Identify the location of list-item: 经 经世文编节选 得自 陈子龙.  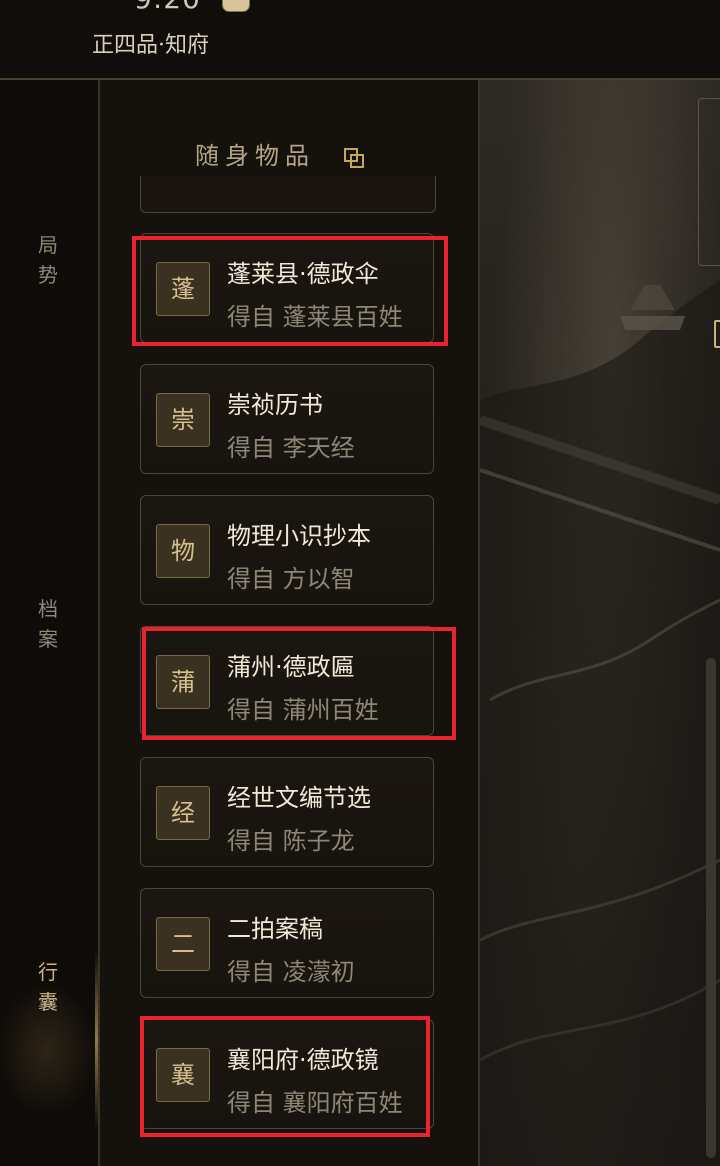
(287, 812).